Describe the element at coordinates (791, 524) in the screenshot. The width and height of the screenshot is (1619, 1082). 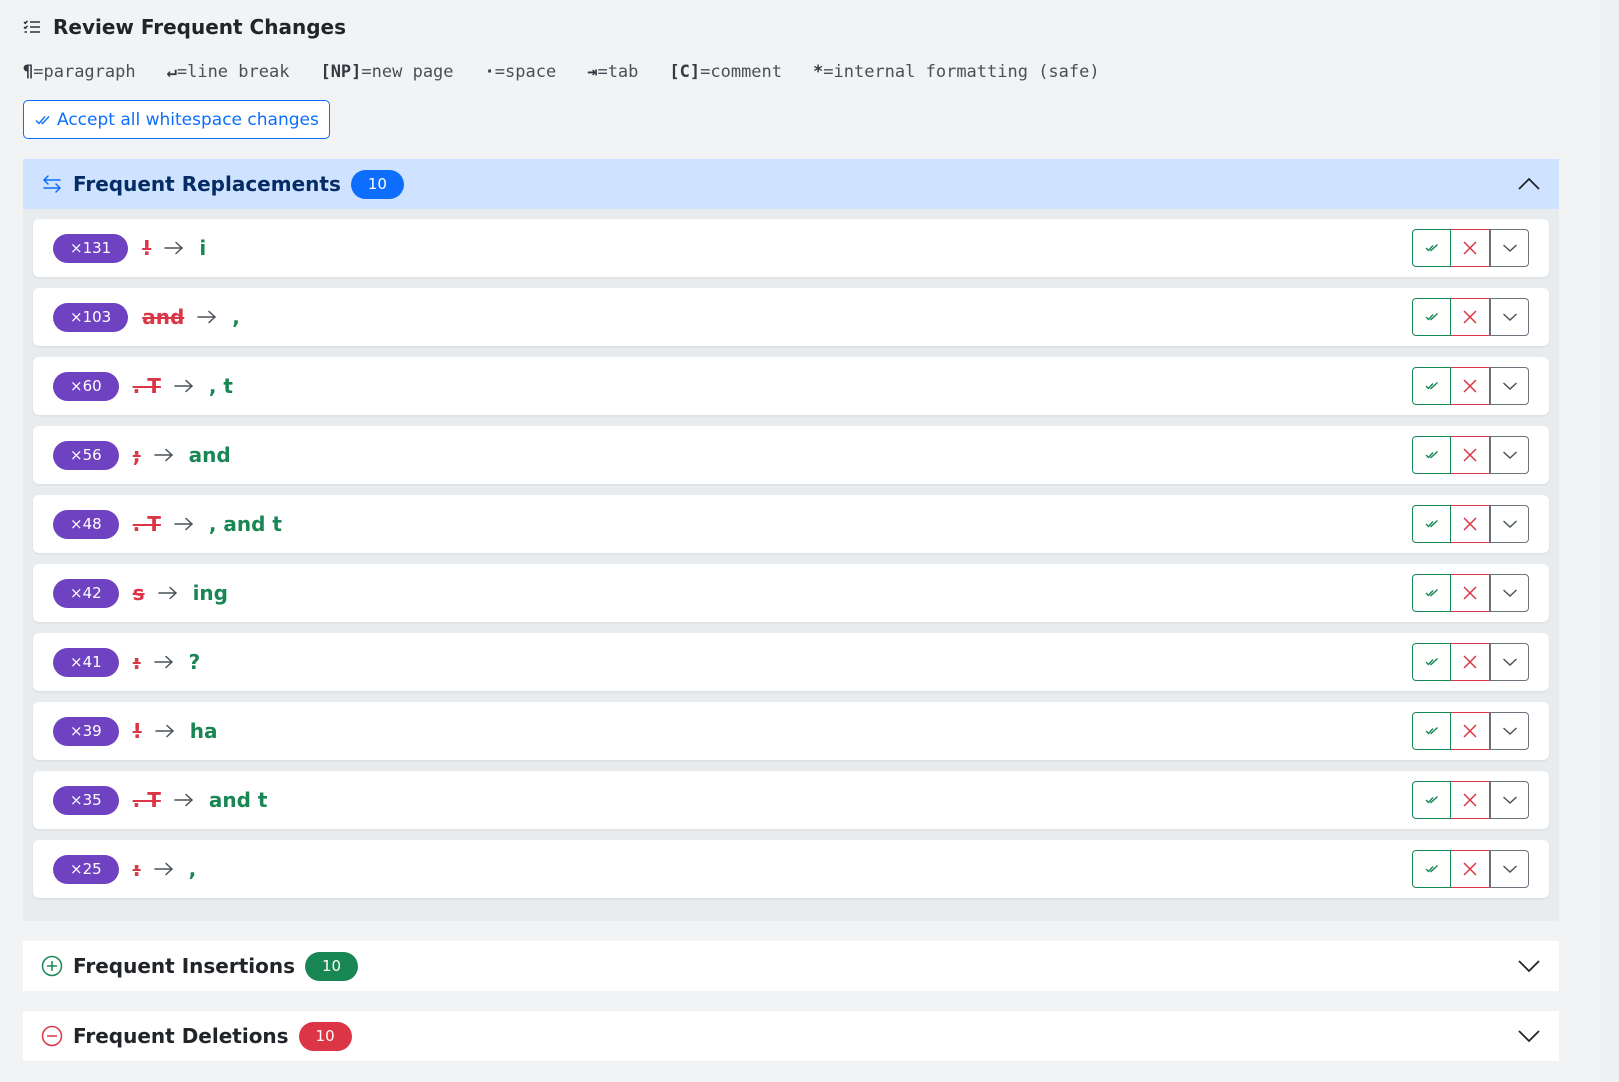
I see `replacement-row: ×48 . T , and t` at that location.